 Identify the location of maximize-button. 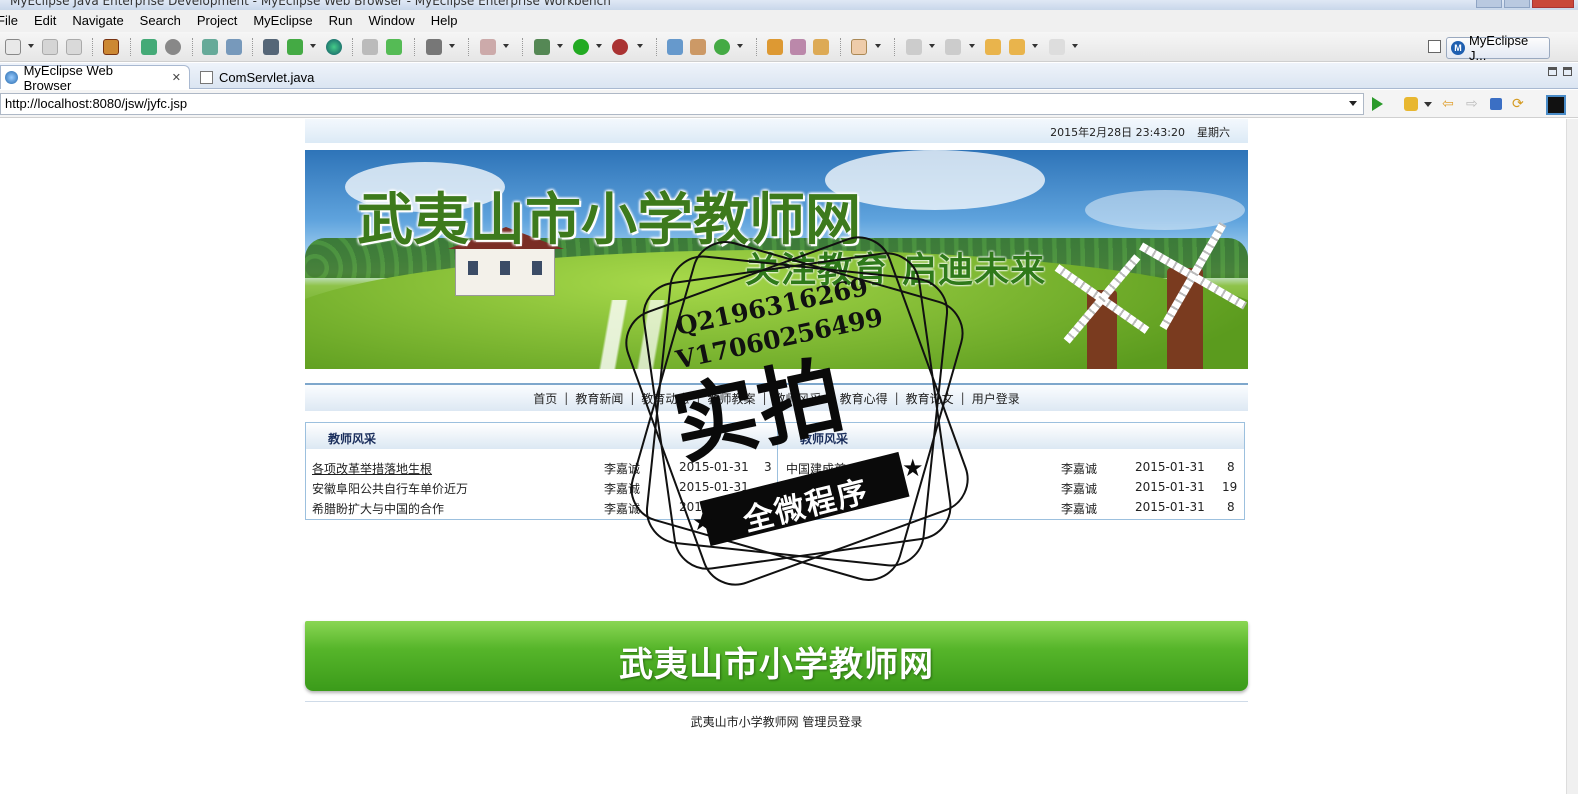
(1517, 4).